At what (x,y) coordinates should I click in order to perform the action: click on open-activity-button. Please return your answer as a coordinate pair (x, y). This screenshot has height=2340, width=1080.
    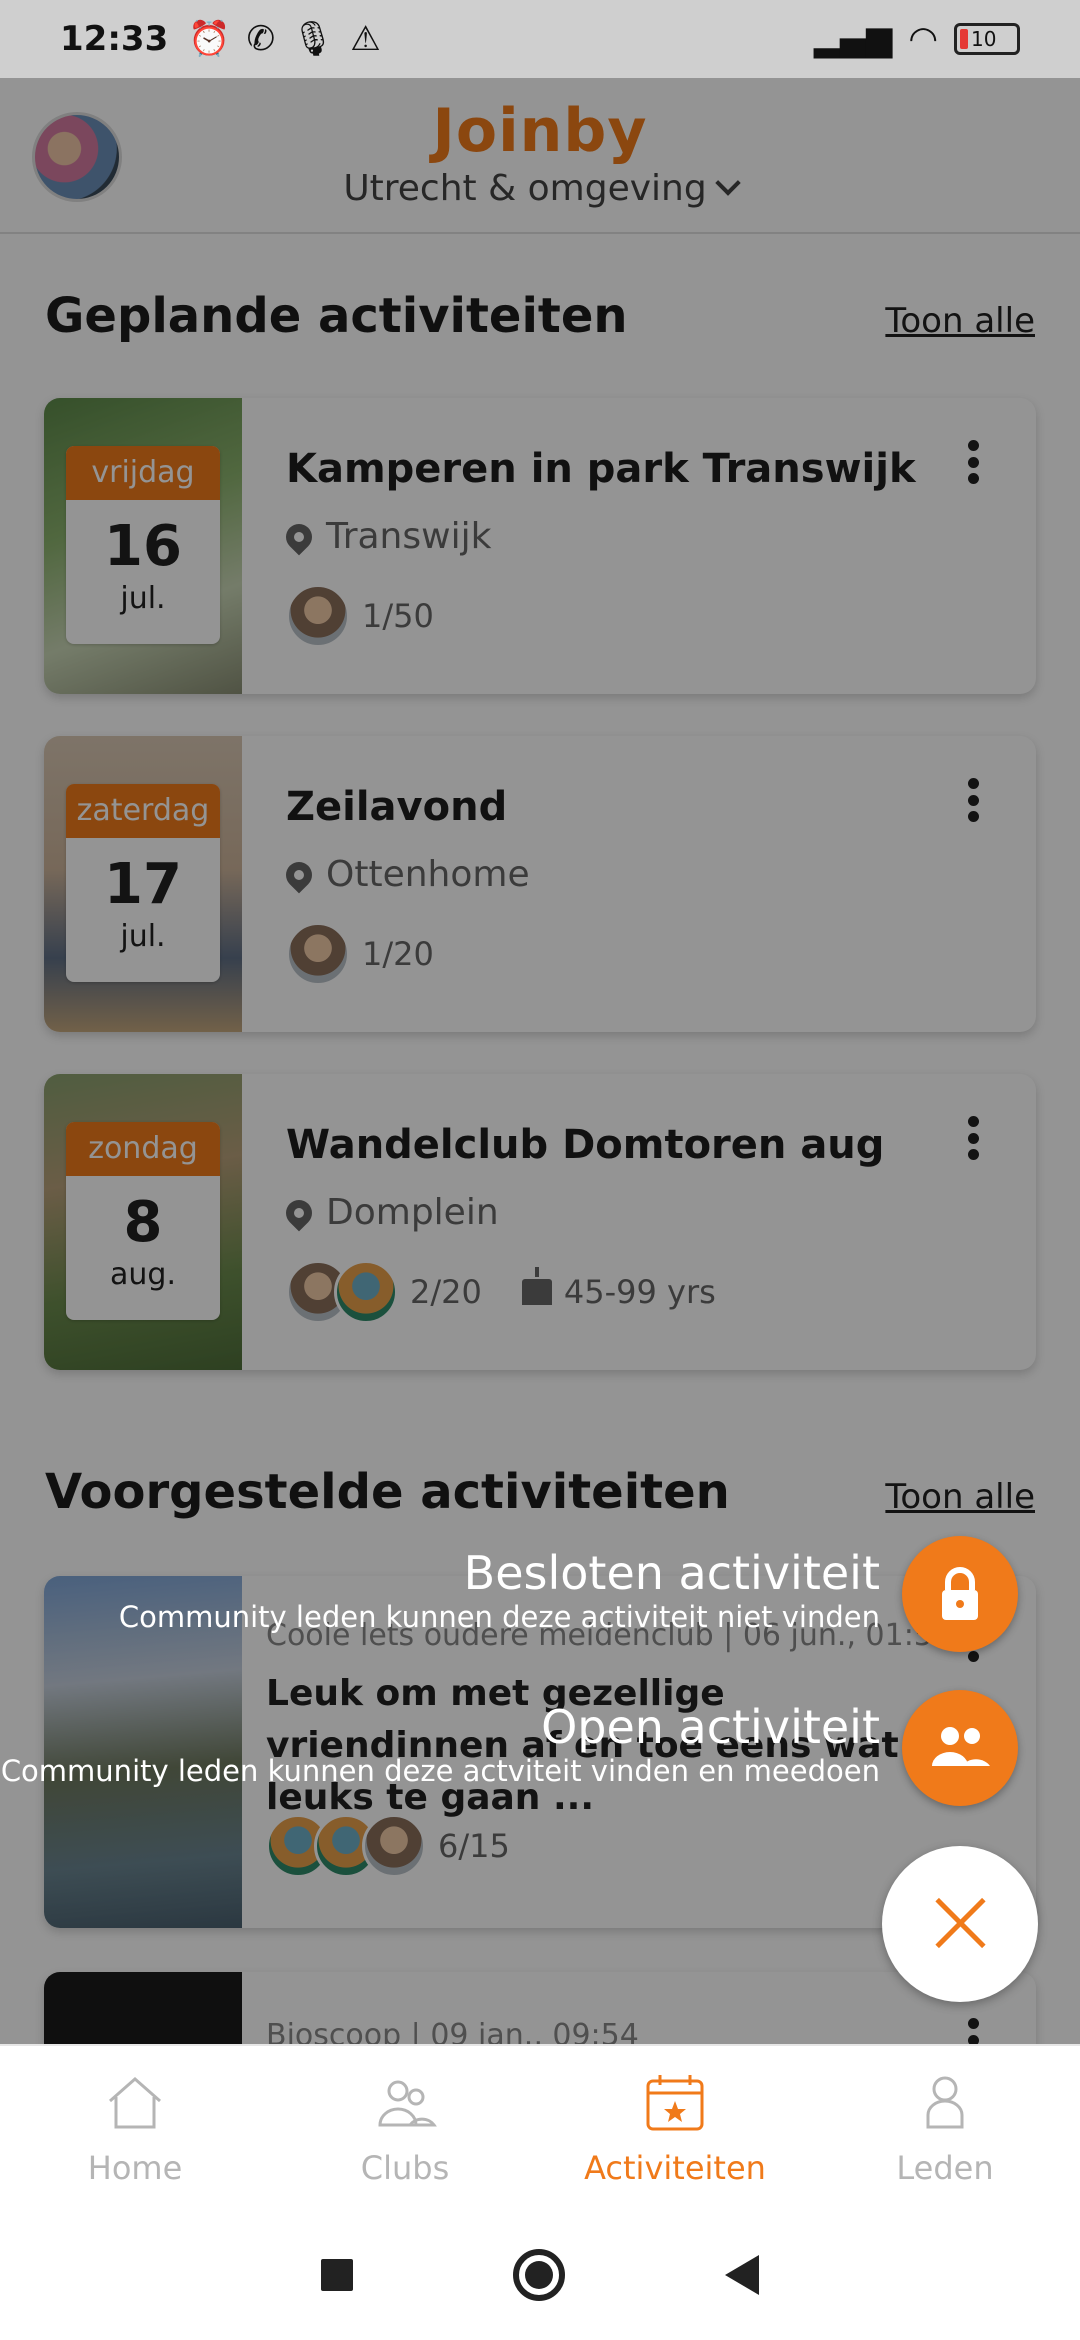
    Looking at the image, I should click on (960, 1748).